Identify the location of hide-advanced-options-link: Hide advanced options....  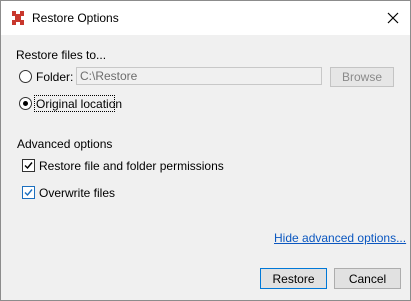
(340, 238).